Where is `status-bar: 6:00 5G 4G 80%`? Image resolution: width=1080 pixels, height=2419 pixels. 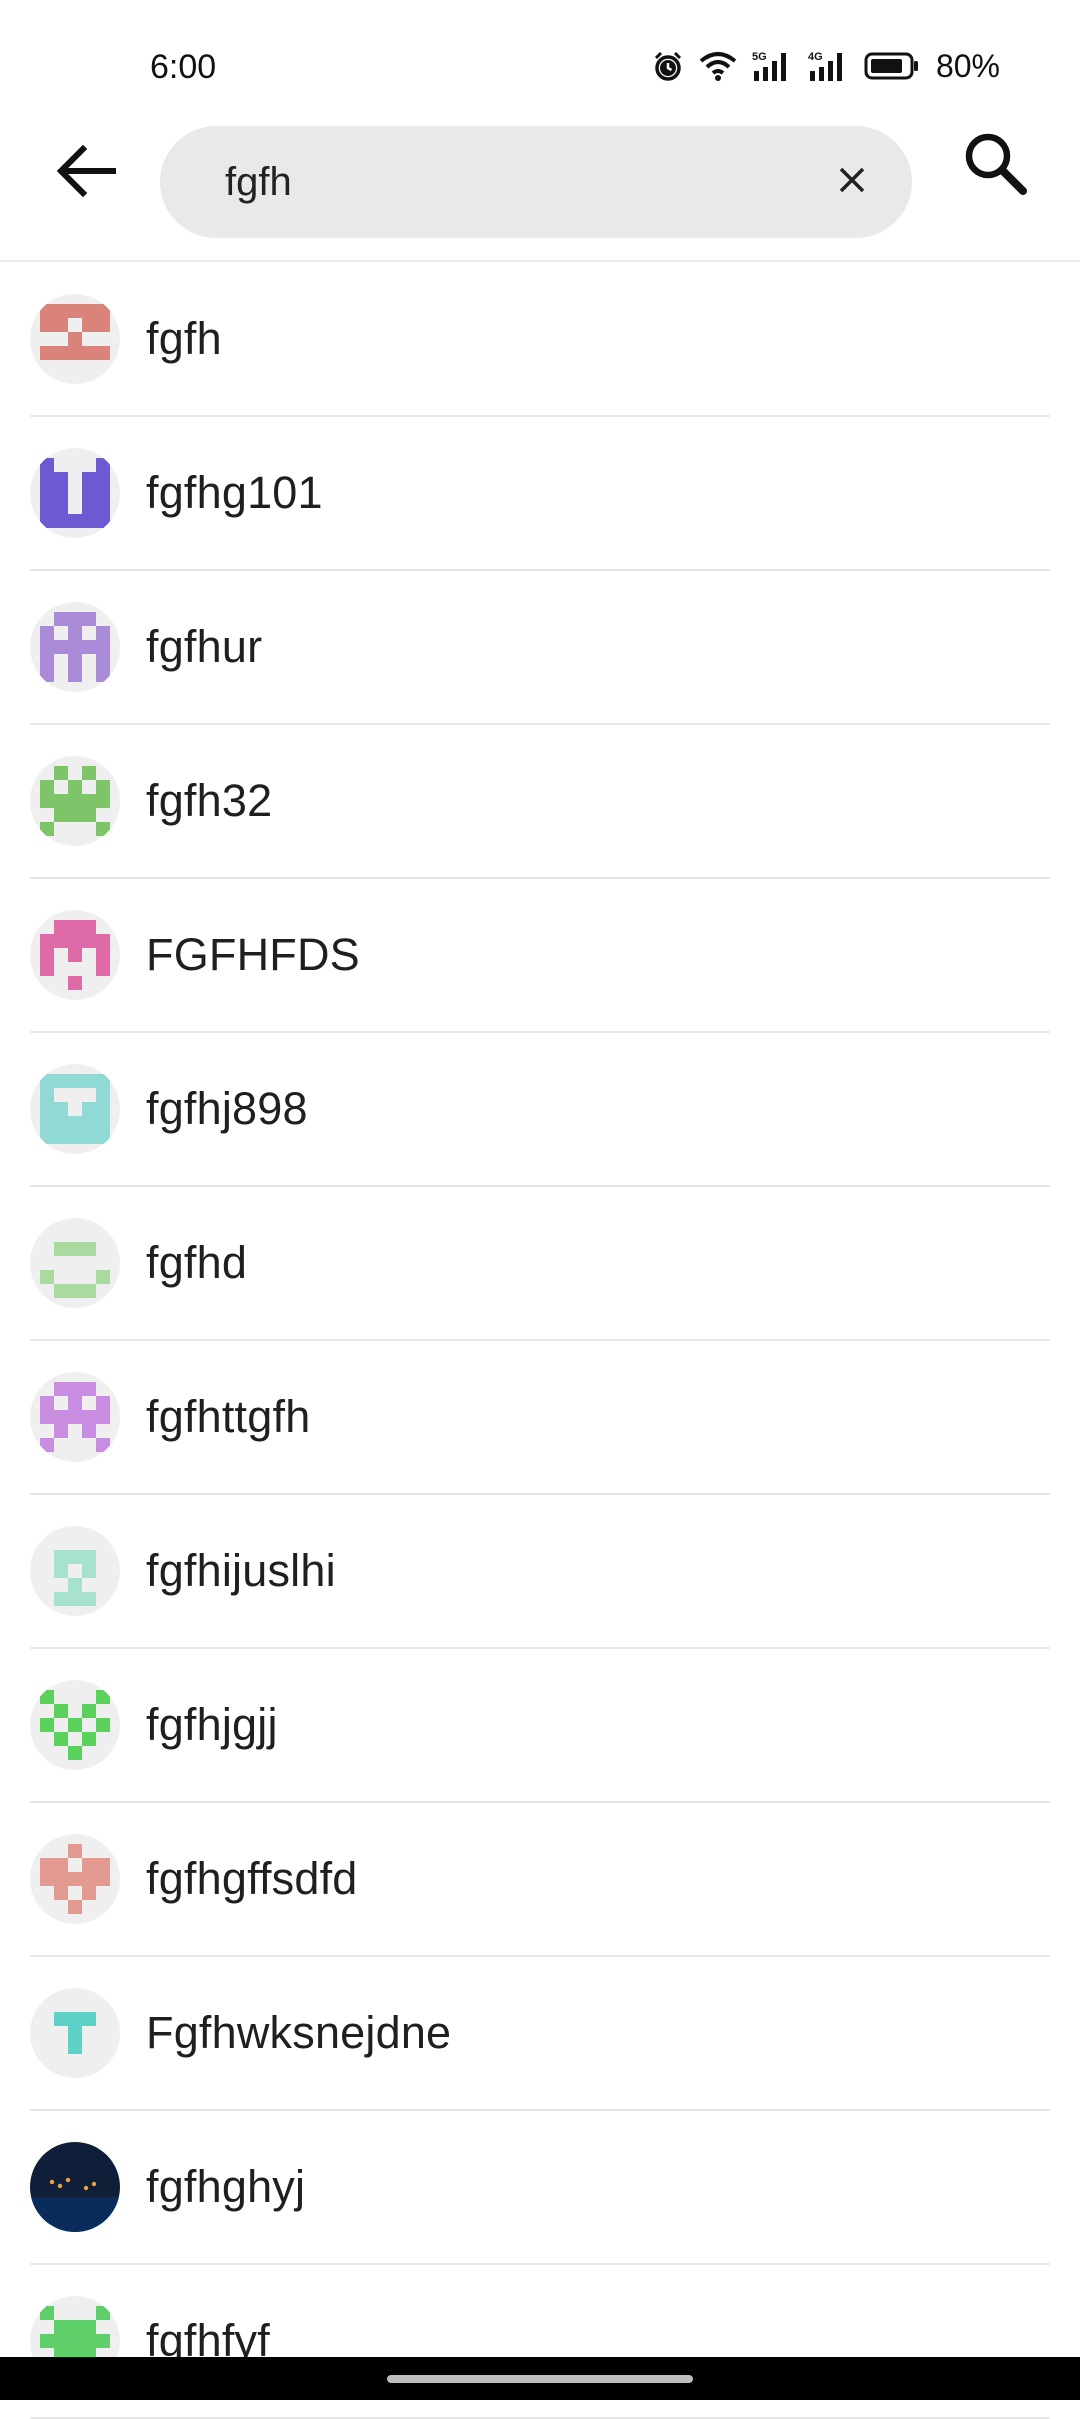 status-bar: 6:00 5G 4G 80% is located at coordinates (540, 65).